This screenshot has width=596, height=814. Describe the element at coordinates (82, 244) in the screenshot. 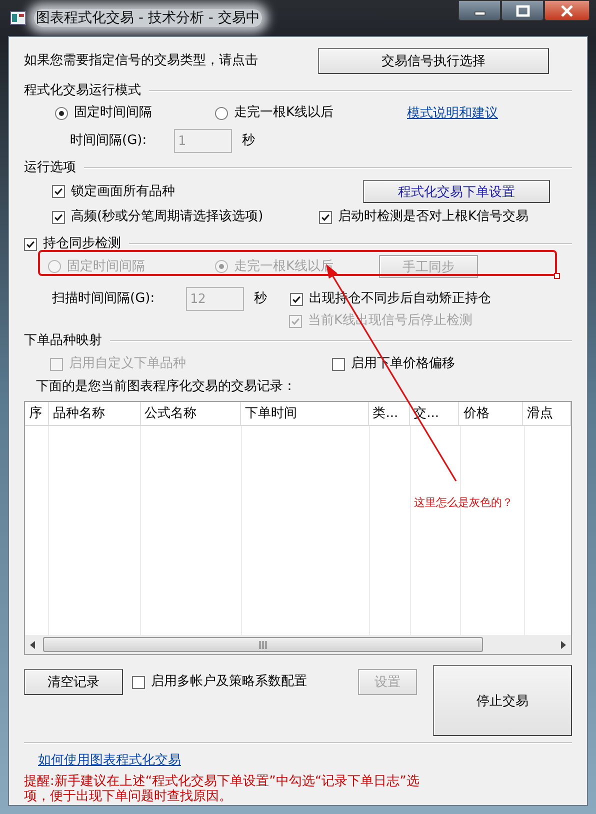

I see `section-heading: 持仓同步检测` at that location.